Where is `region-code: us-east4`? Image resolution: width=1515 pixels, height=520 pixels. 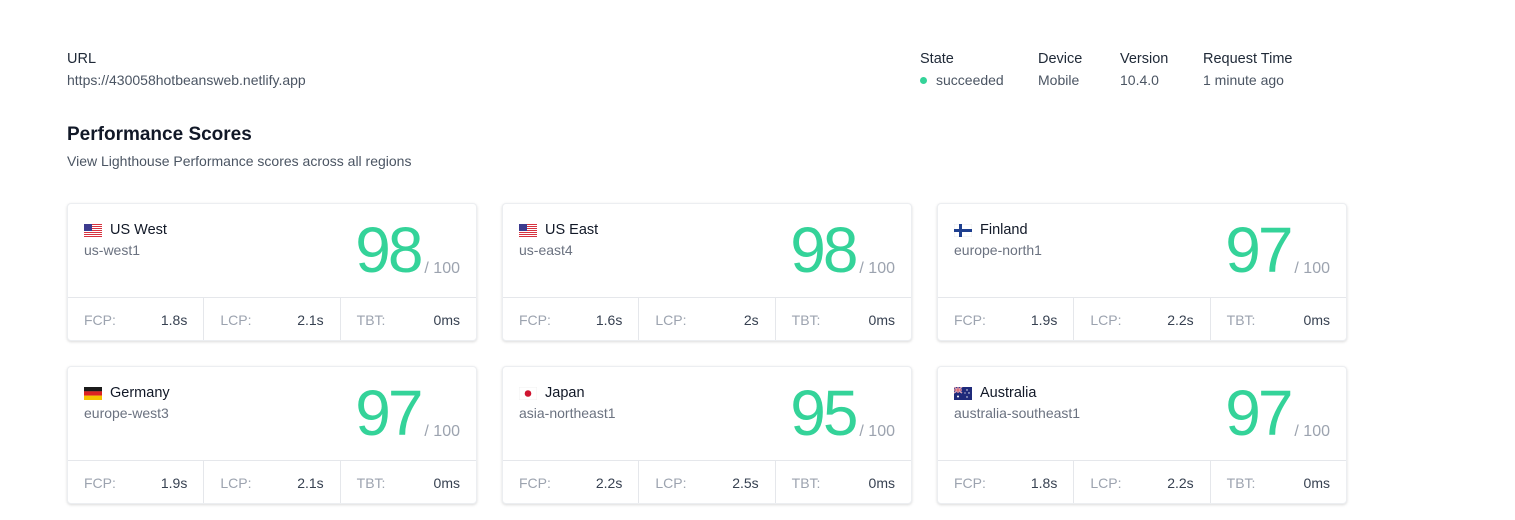
region-code: us-east4 is located at coordinates (546, 250).